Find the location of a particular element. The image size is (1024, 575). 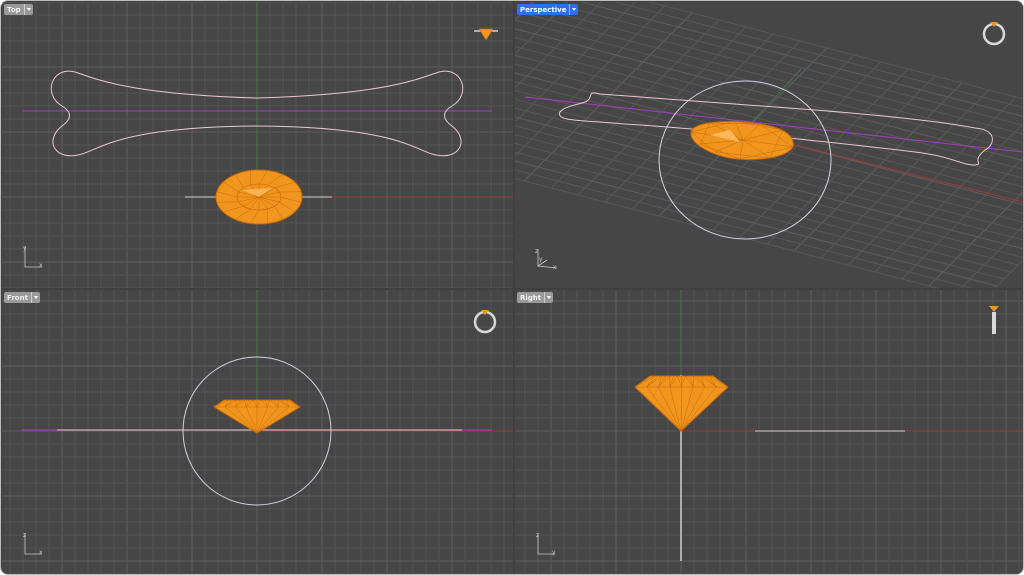

right-gem is located at coordinates (681, 403).